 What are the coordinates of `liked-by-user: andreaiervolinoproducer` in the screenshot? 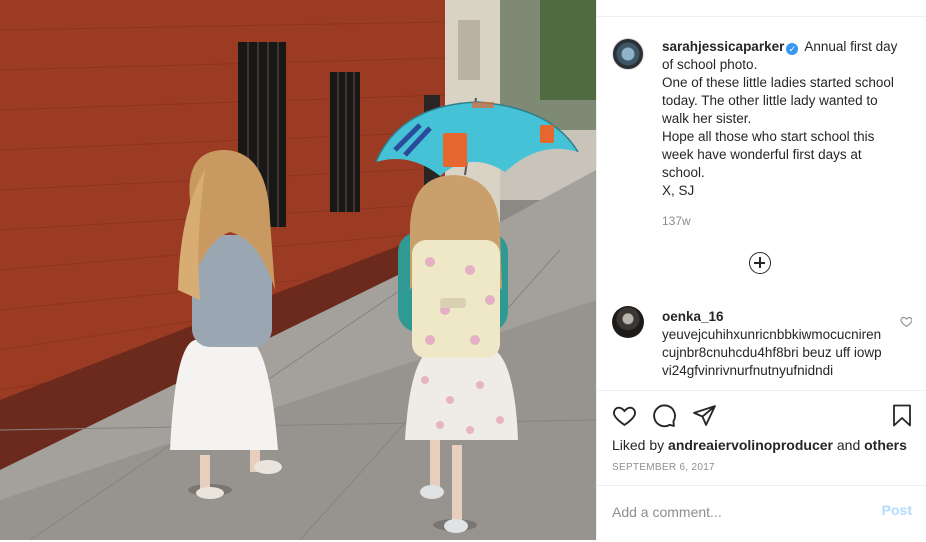 It's located at (750, 445).